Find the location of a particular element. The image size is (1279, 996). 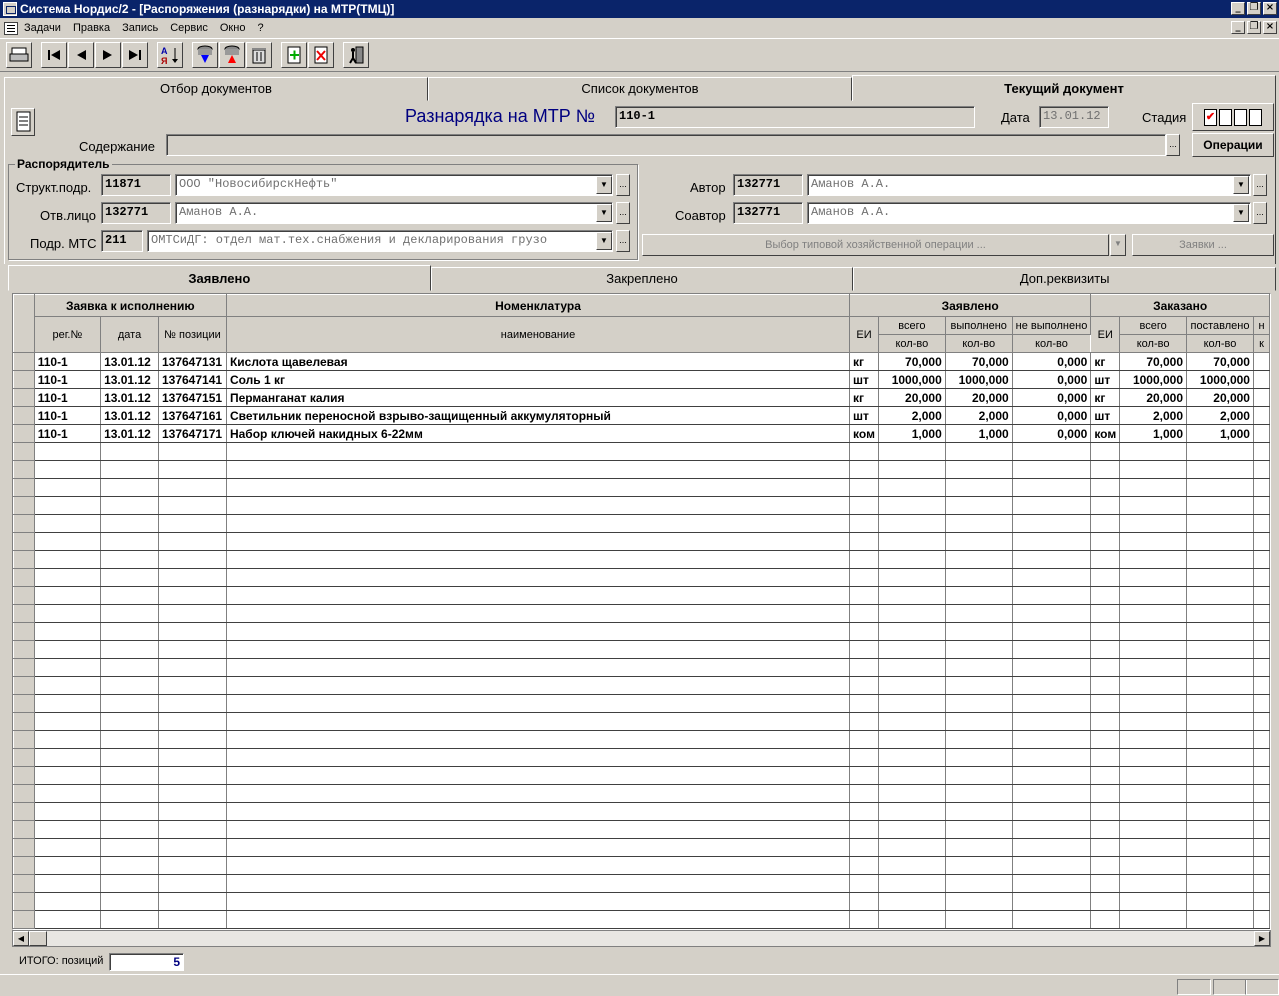

cell-declared-total: 2,000 is located at coordinates (911, 415).